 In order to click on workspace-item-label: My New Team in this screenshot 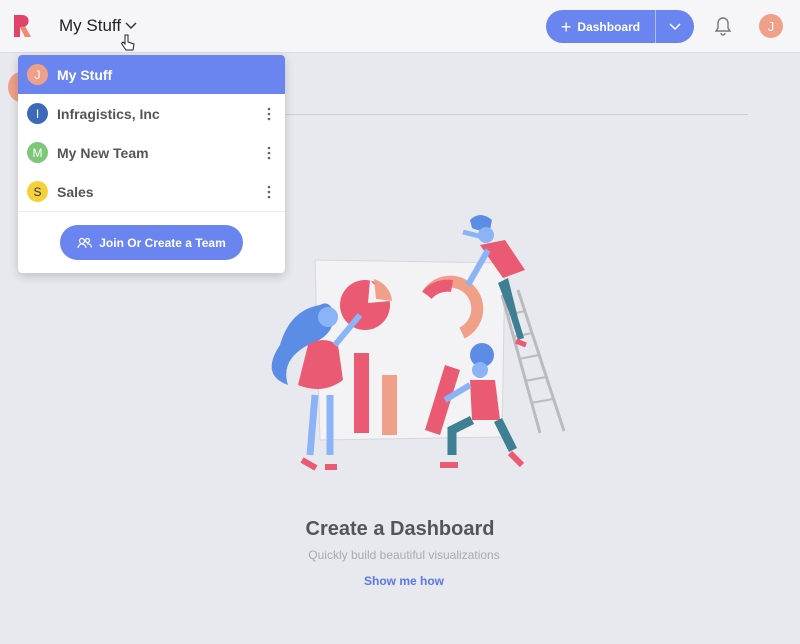, I will do `click(103, 152)`.